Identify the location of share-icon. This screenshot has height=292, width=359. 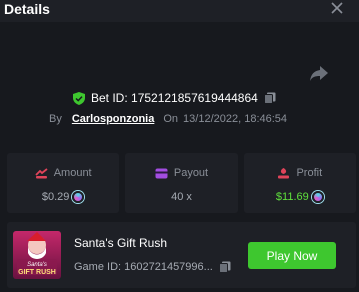
(319, 73).